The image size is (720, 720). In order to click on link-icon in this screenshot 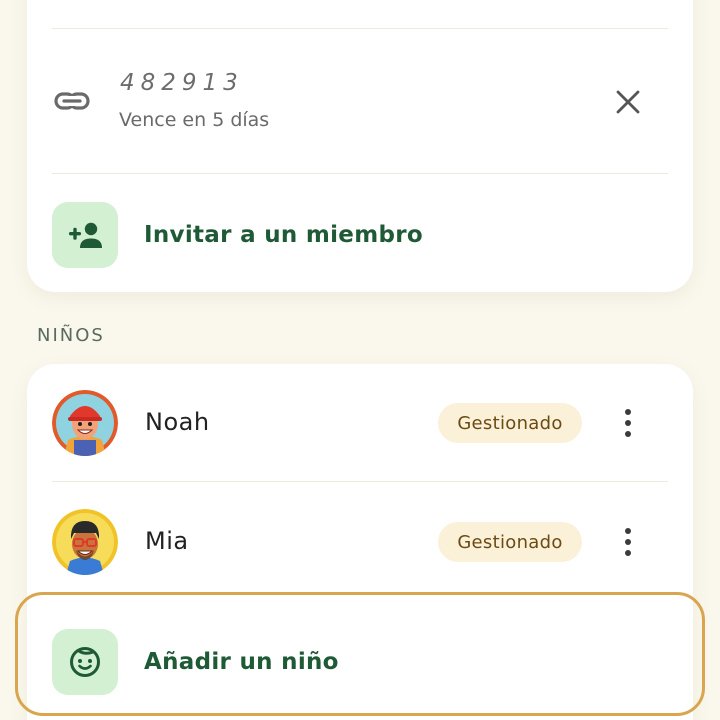, I will do `click(72, 101)`.